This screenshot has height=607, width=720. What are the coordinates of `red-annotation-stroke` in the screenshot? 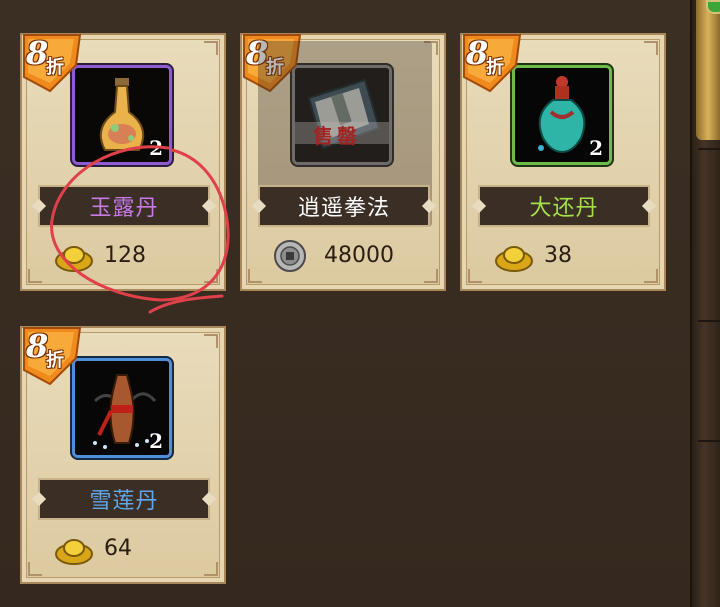 It's located at (140, 229).